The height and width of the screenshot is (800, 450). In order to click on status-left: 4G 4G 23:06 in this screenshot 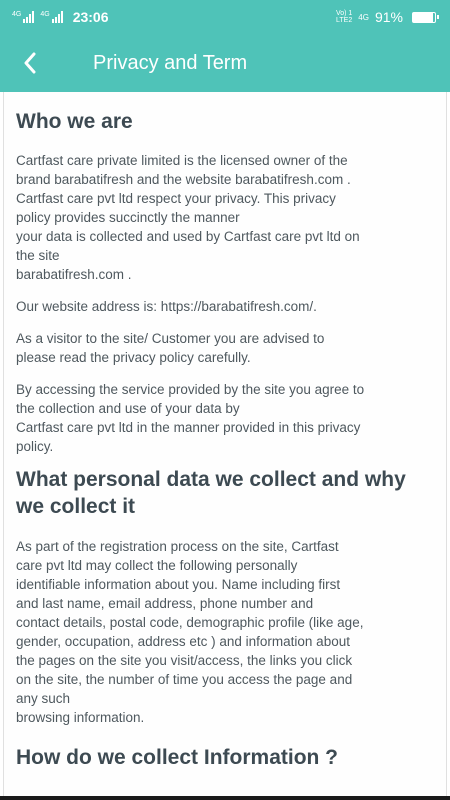, I will do `click(60, 17)`.